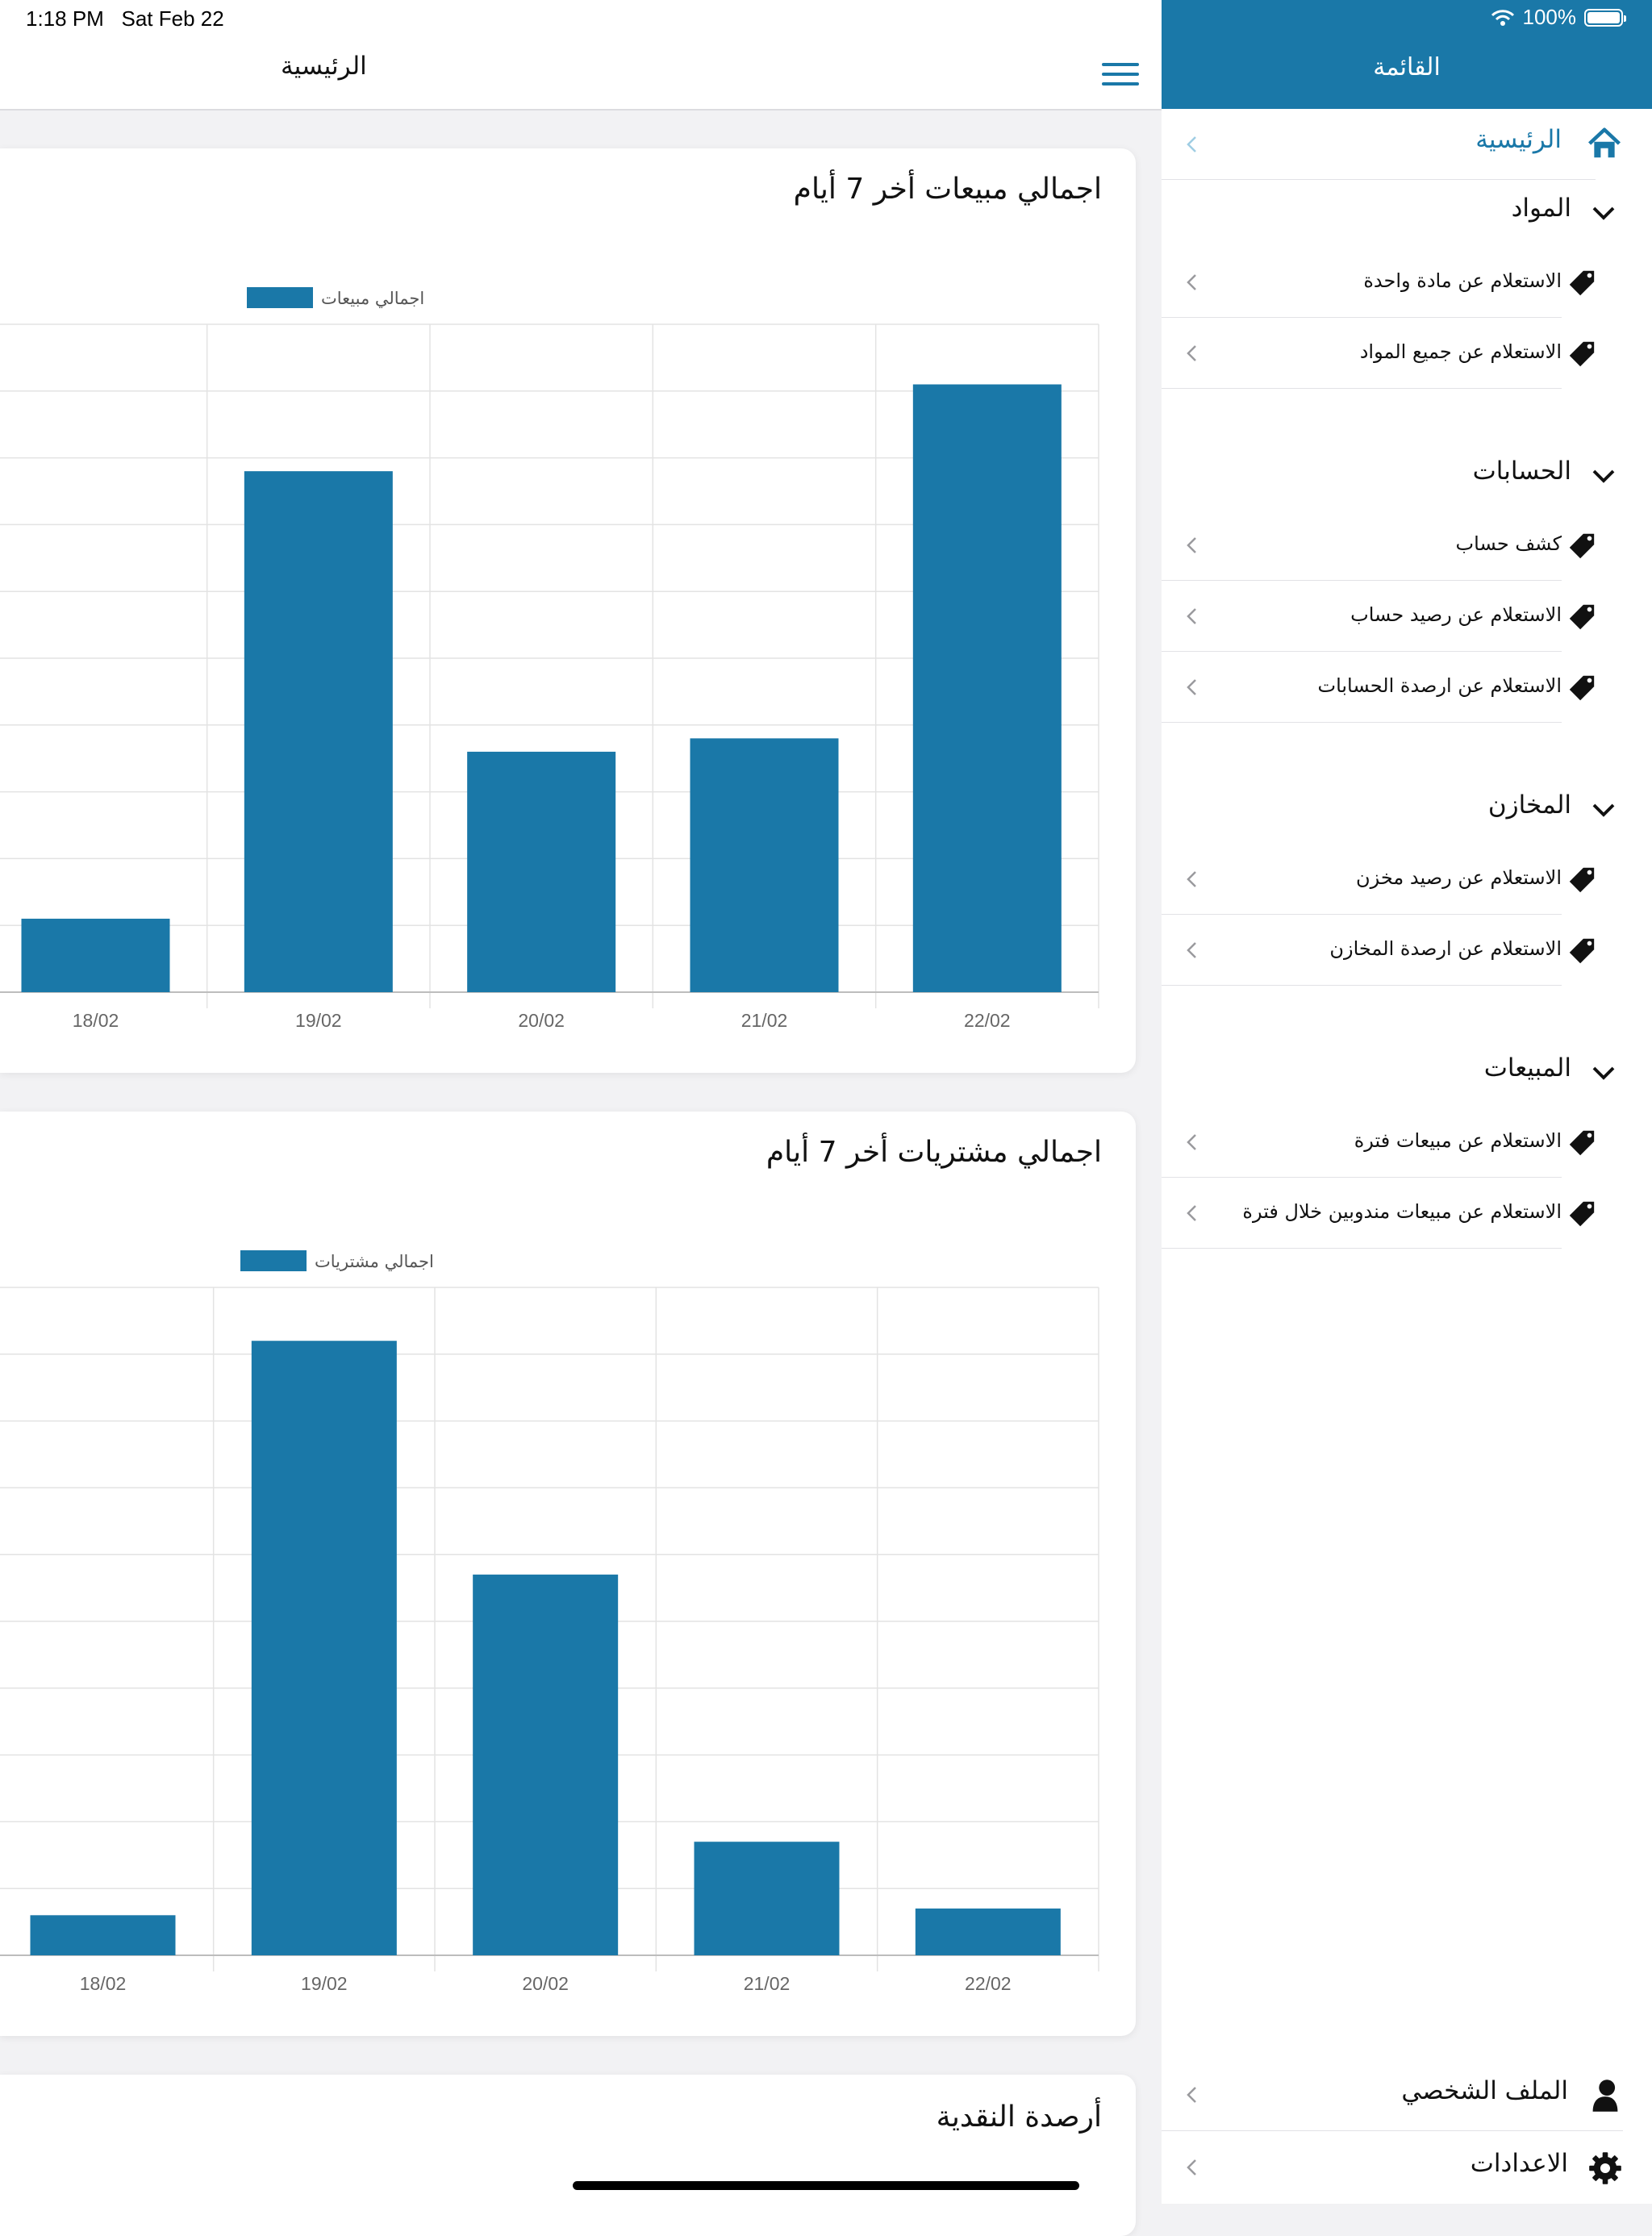 This screenshot has height=2236, width=1652. Describe the element at coordinates (1485, 2090) in the screenshot. I see `drawer-item-label: الملف الشخصي` at that location.